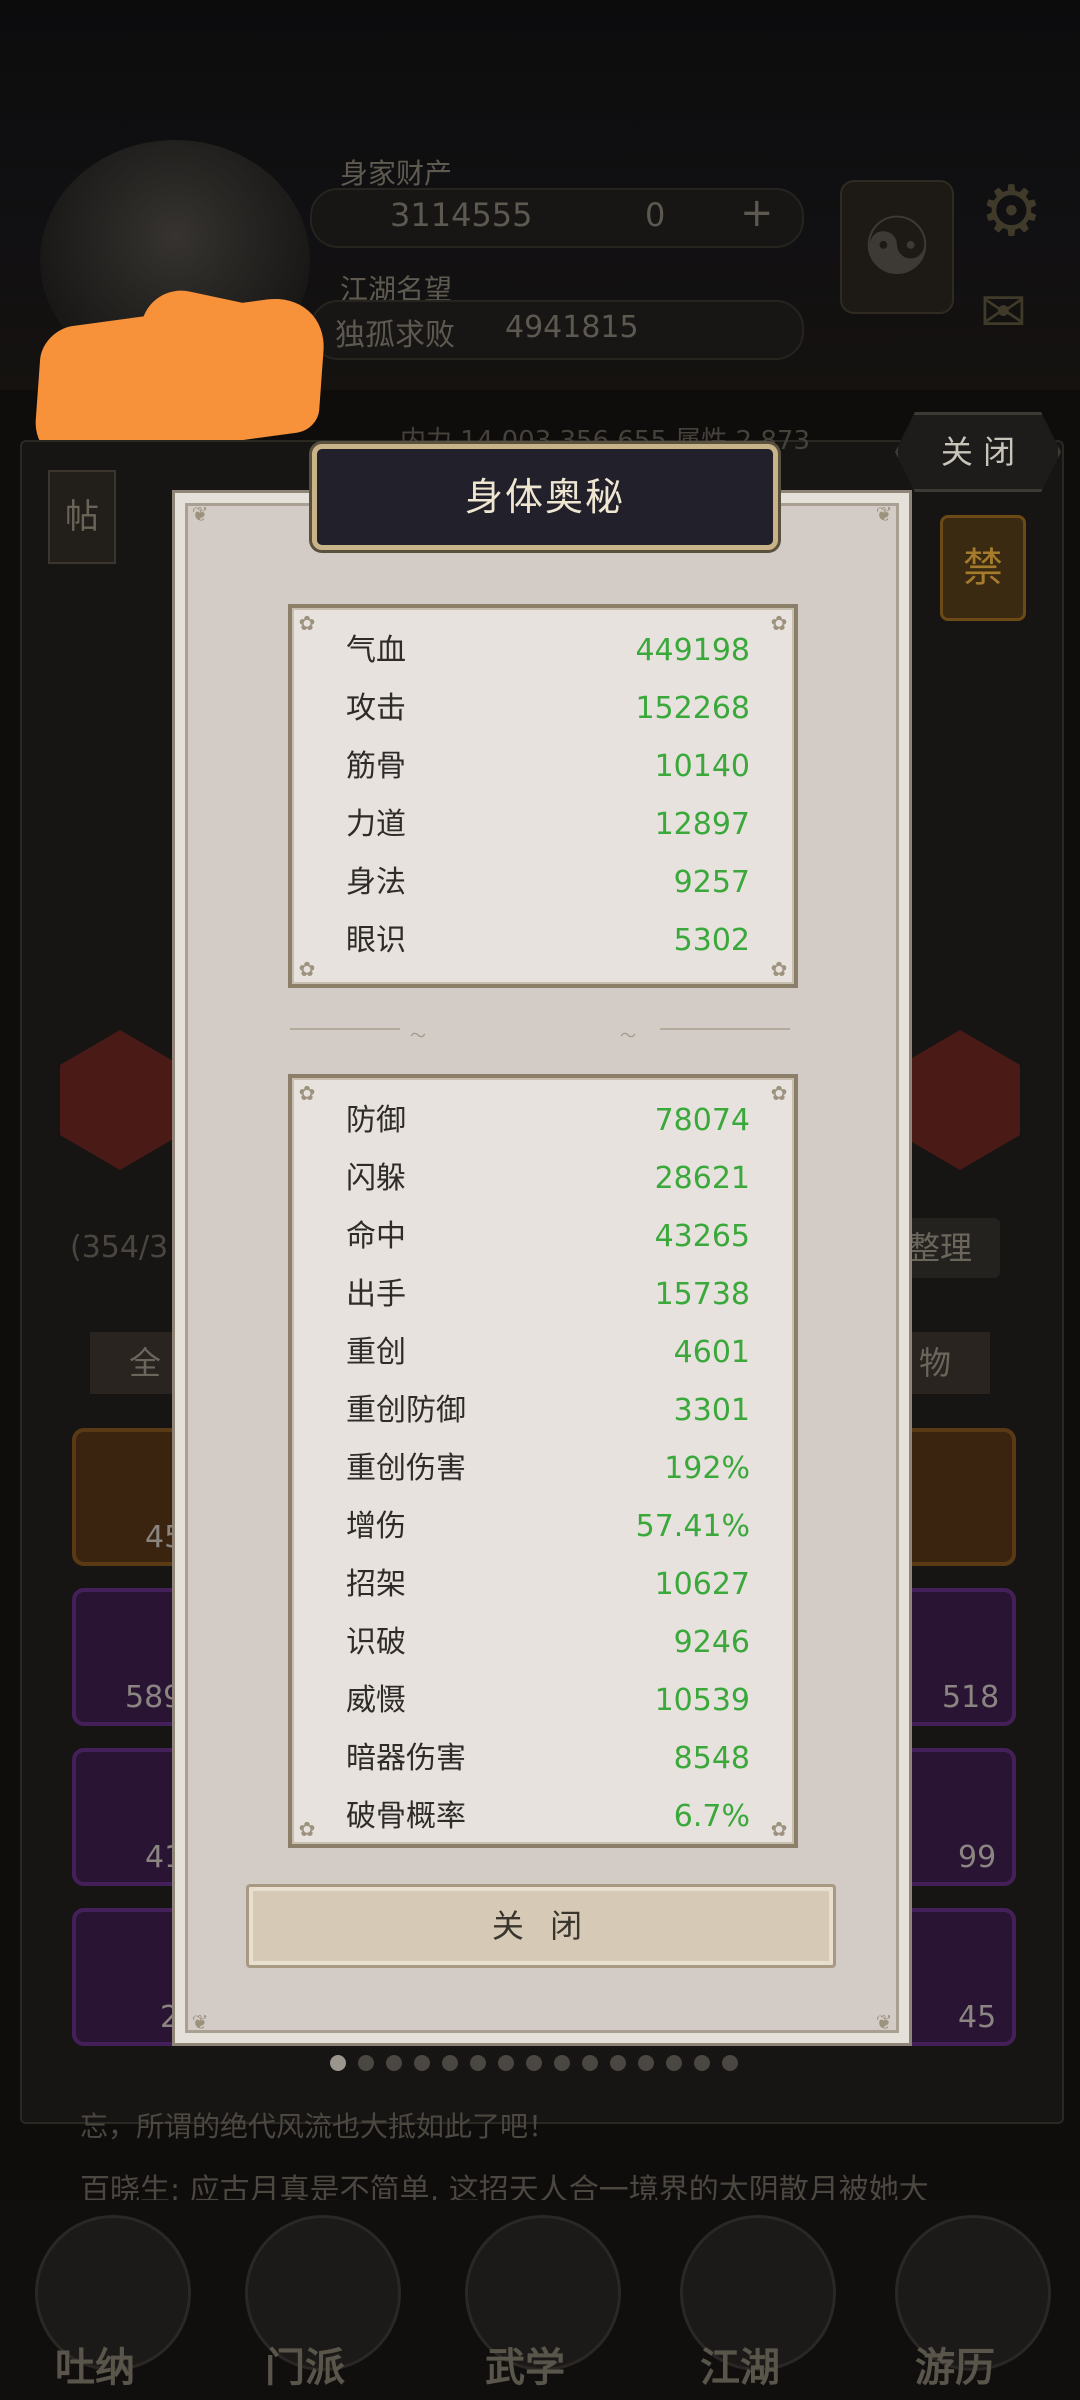  Describe the element at coordinates (376, 1642) in the screenshot. I see `stat-label: 识破` at that location.